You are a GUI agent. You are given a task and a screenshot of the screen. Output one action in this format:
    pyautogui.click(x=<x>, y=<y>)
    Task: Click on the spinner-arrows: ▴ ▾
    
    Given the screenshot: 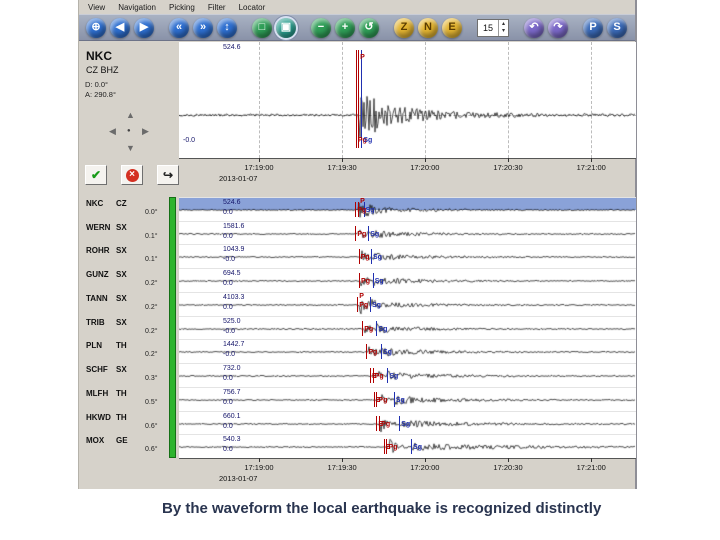 What is the action you would take?
    pyautogui.click(x=503, y=27)
    